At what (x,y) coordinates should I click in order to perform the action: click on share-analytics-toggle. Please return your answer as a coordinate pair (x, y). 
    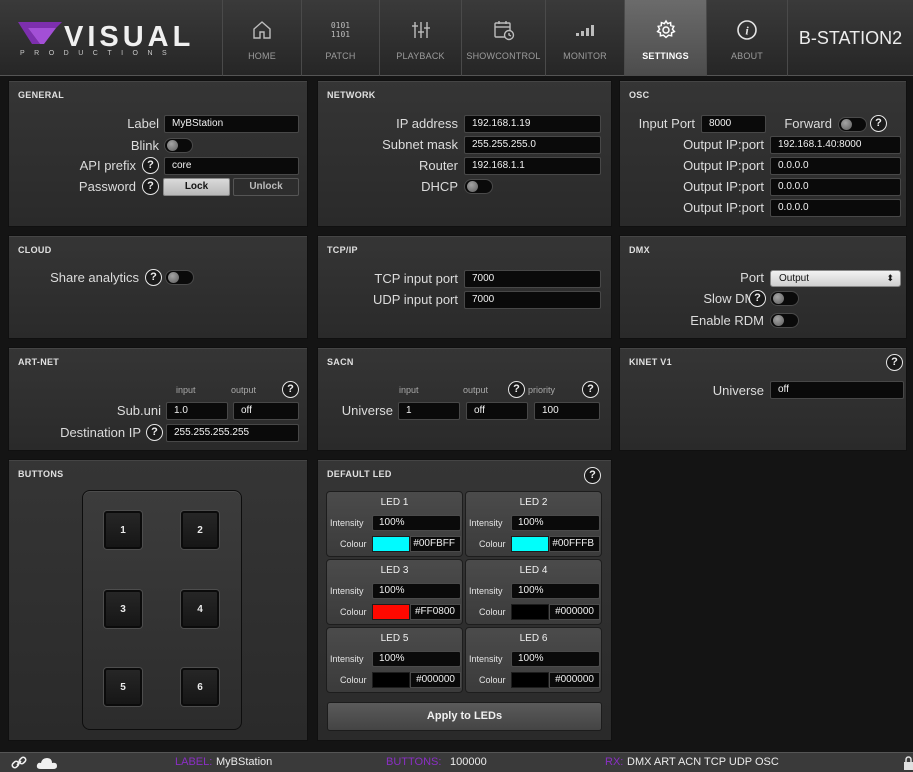
    Looking at the image, I should click on (179, 277).